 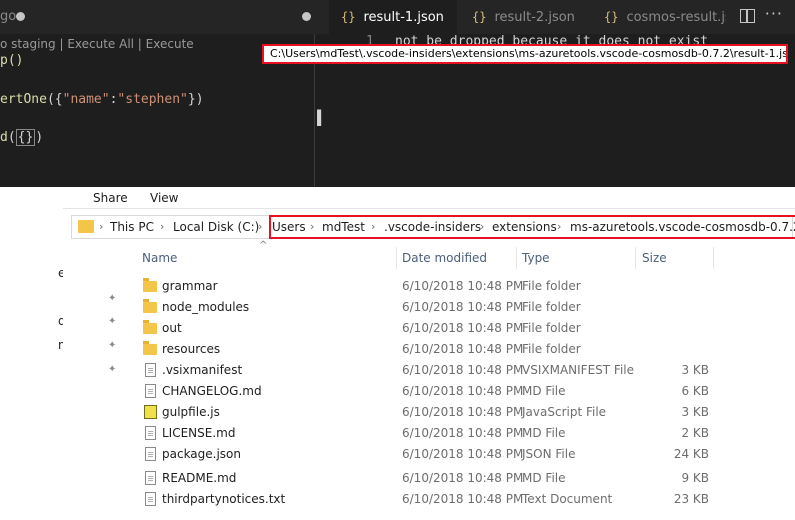 I want to click on code-line-2: ertOne({"name":"stephen"}), so click(x=102, y=99).